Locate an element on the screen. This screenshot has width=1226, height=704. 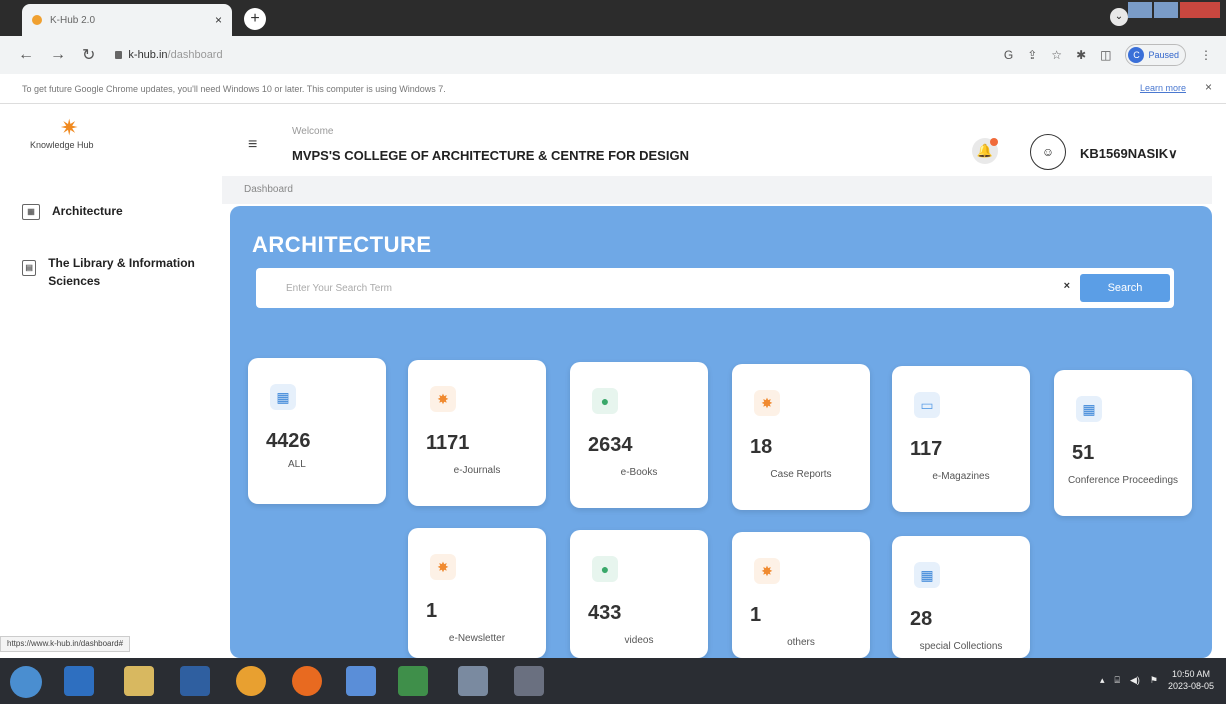
network-icon: ⌸ is located at coordinates (1117, 680).